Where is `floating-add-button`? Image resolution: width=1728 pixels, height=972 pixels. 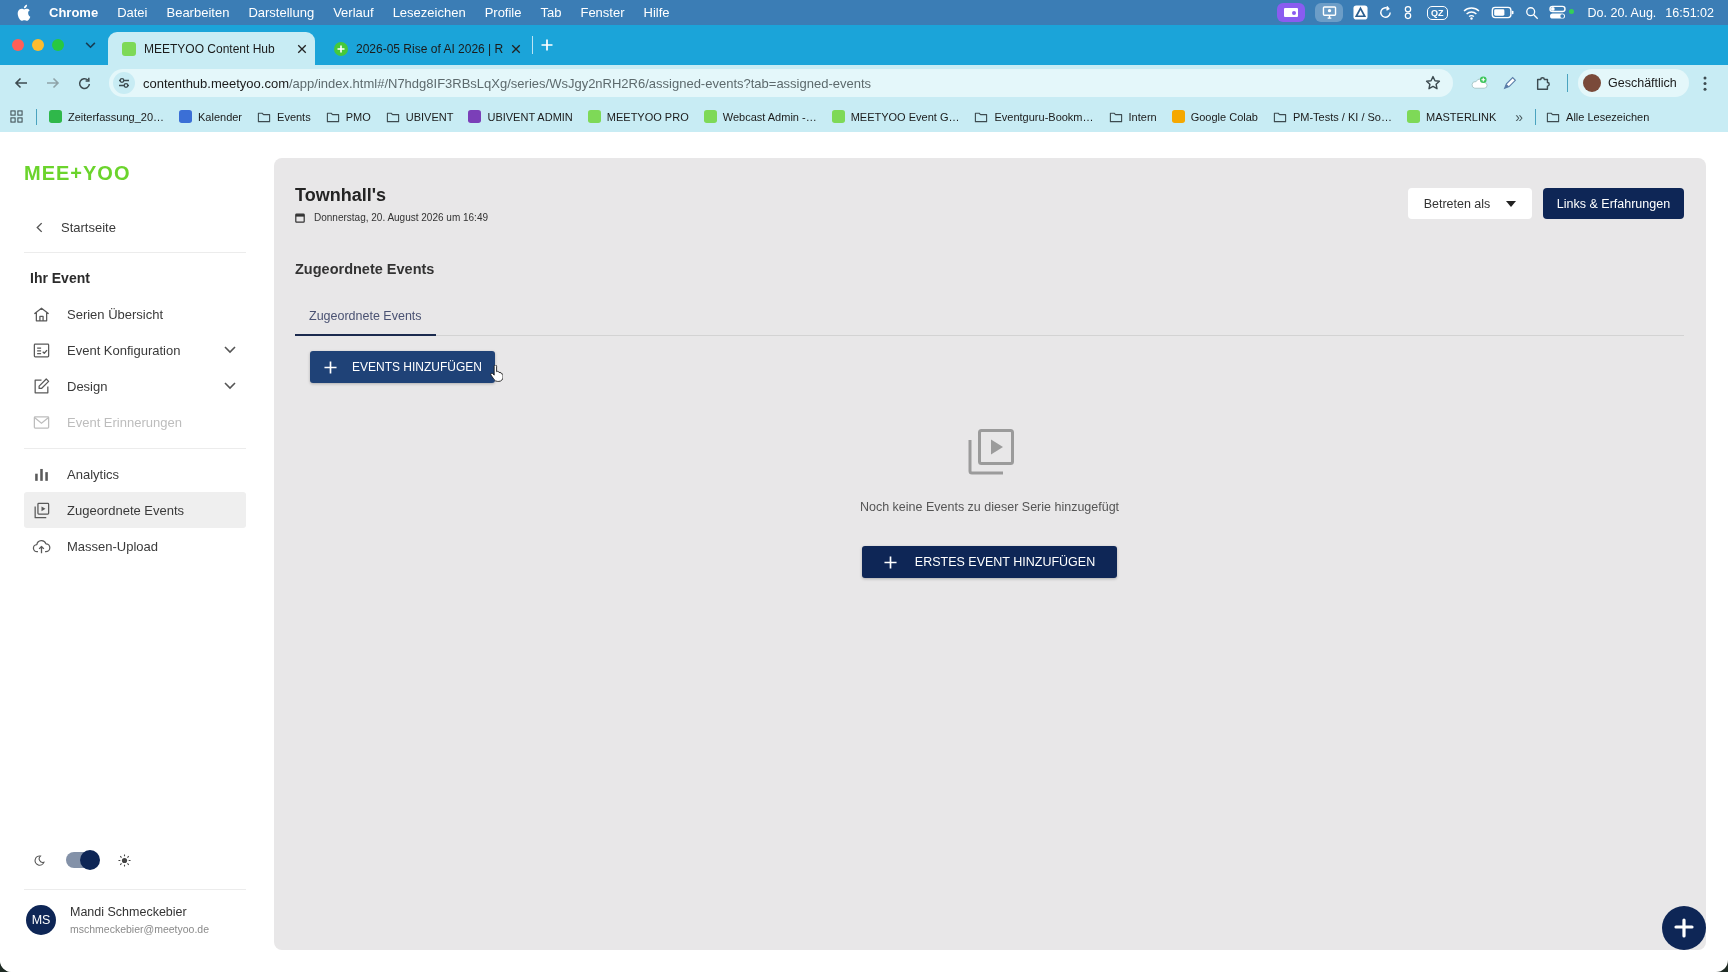
floating-add-button is located at coordinates (1684, 928).